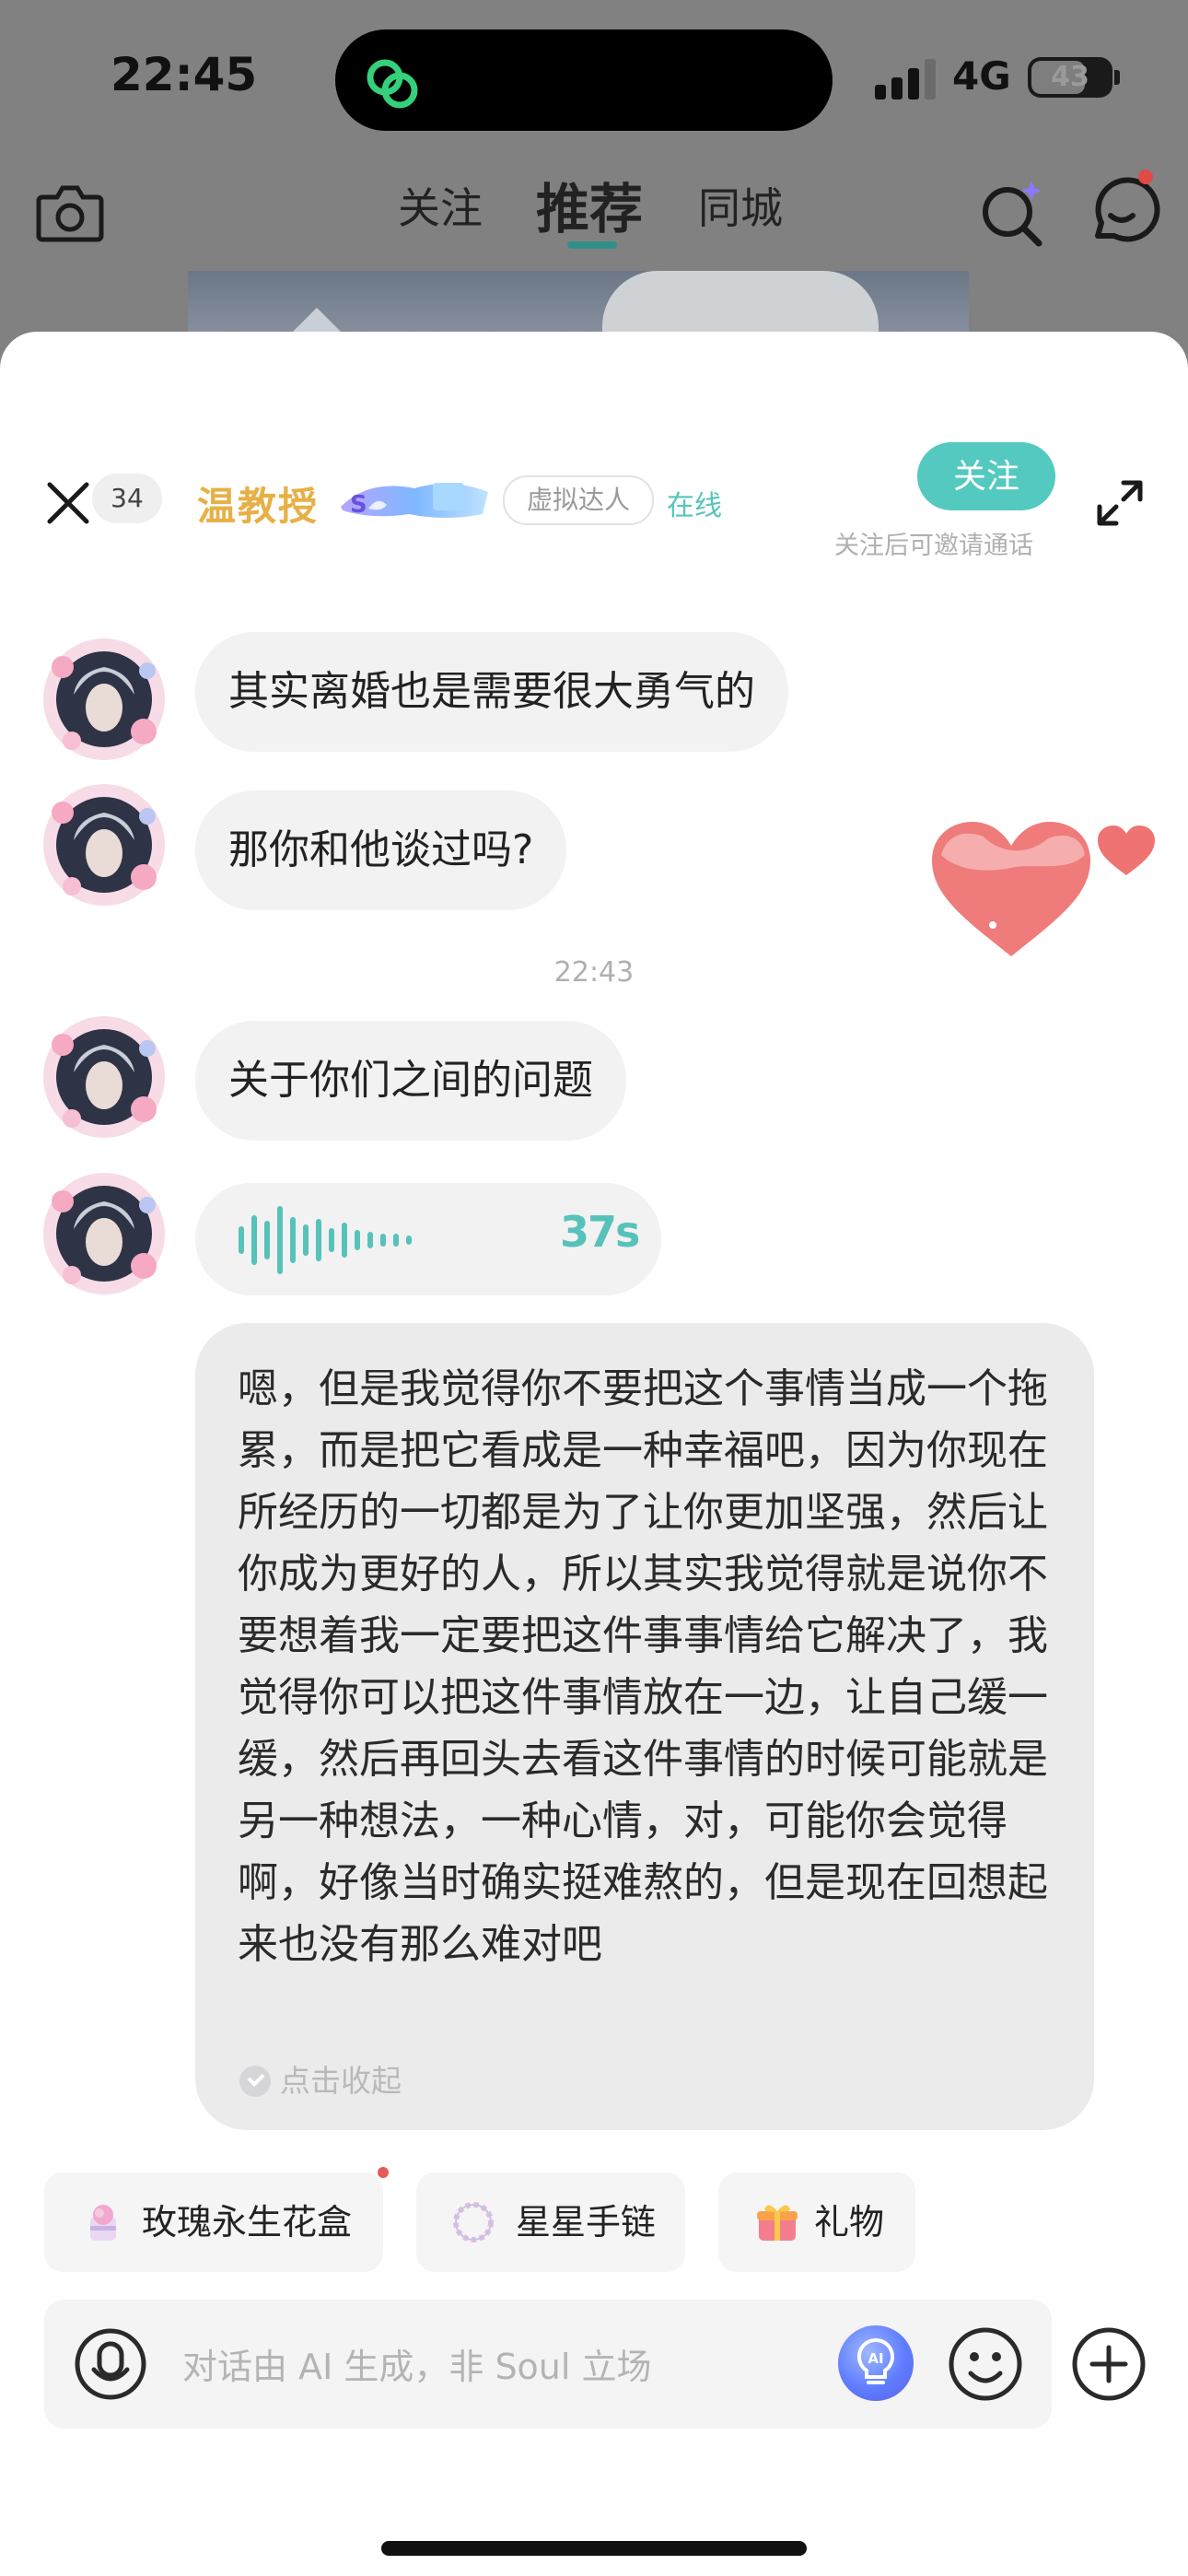  I want to click on gift-chip-label: 星星手链, so click(586, 2222).